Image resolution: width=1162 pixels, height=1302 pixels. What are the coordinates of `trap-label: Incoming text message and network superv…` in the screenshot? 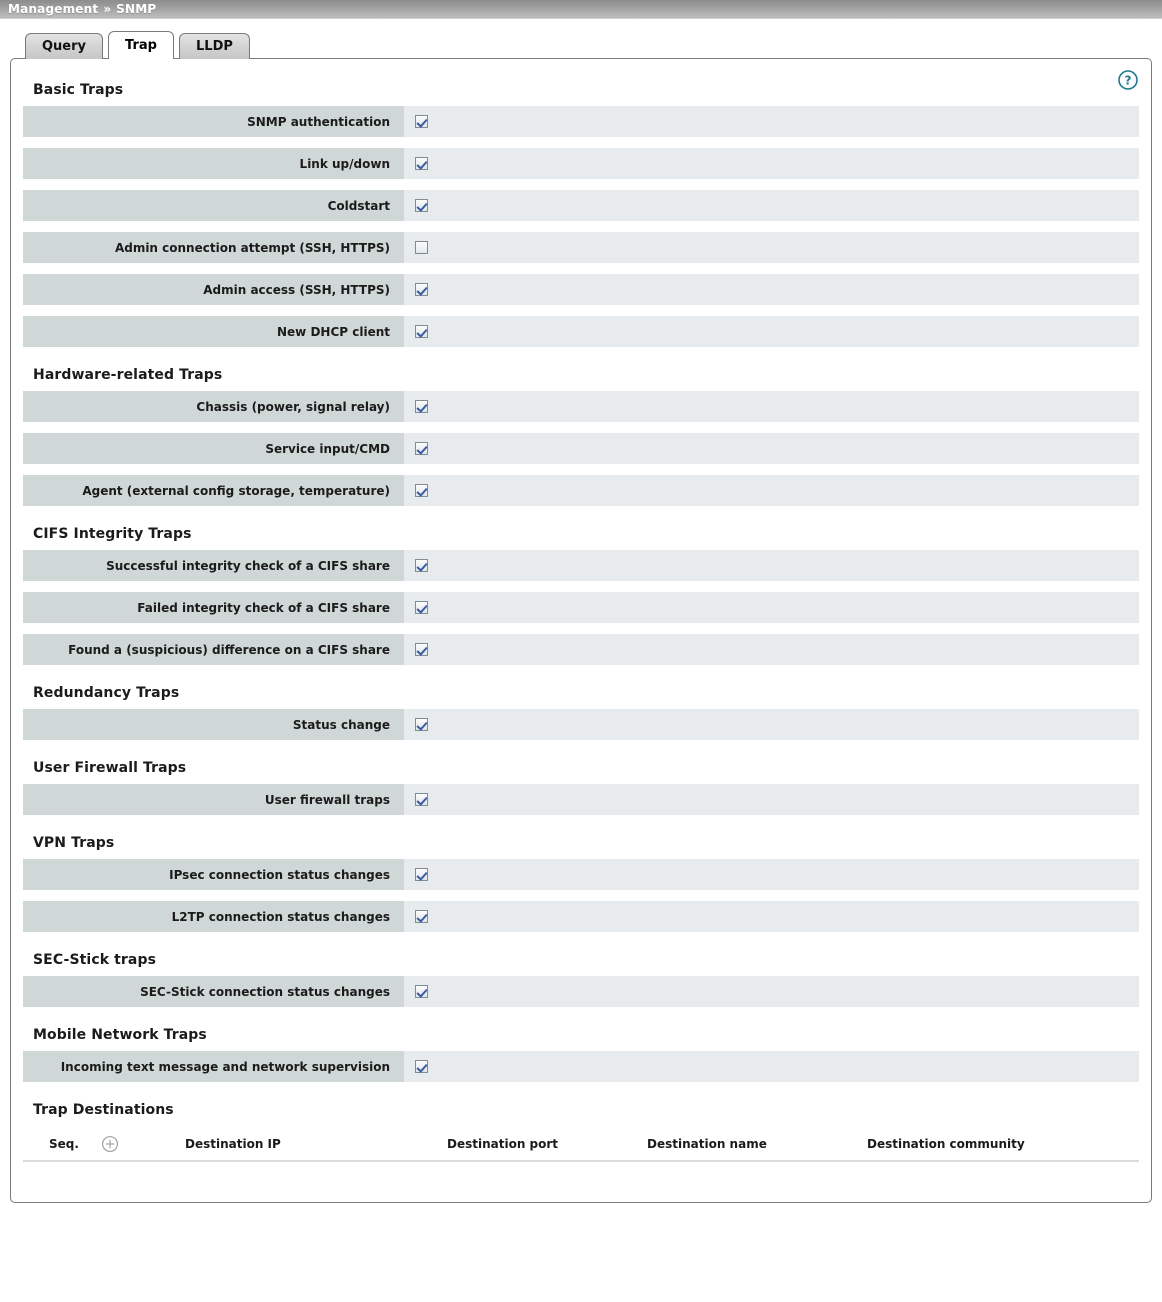 It's located at (213, 1066).